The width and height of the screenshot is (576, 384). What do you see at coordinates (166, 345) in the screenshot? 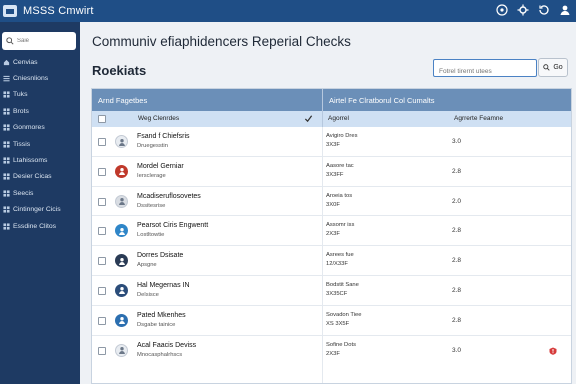
I see `row-name: Acal Faacis Deviss` at bounding box center [166, 345].